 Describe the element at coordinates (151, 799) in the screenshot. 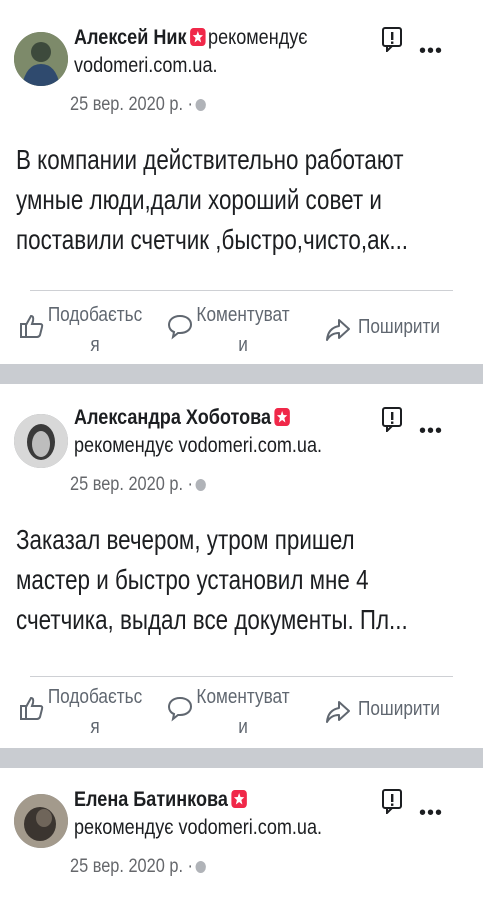

I see `author-name: Елена Батинкова` at that location.